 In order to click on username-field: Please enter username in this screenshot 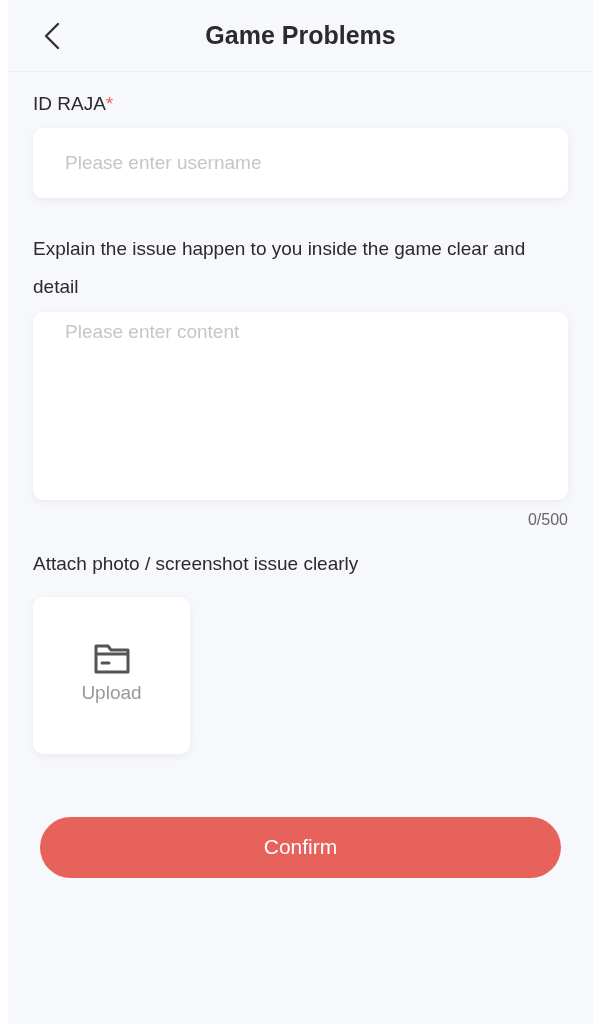, I will do `click(300, 163)`.